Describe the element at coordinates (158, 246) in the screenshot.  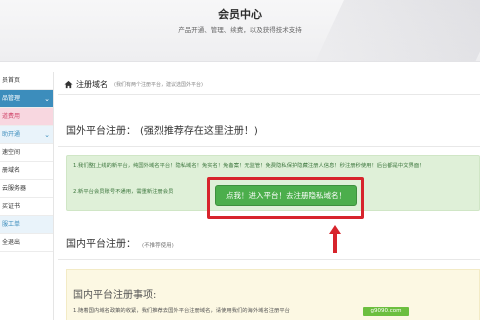
I see `domestic-note-text: (不推荐使用)` at that location.